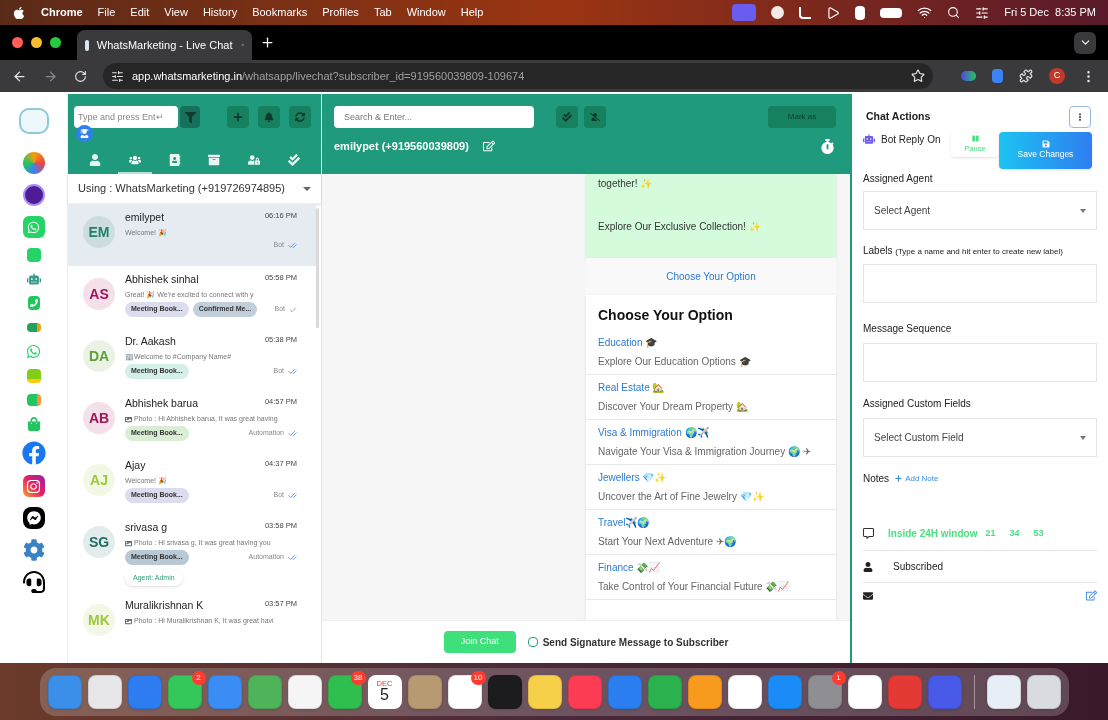  Describe the element at coordinates (254, 160) in the screenshot. I see `user-lock-icon` at that location.